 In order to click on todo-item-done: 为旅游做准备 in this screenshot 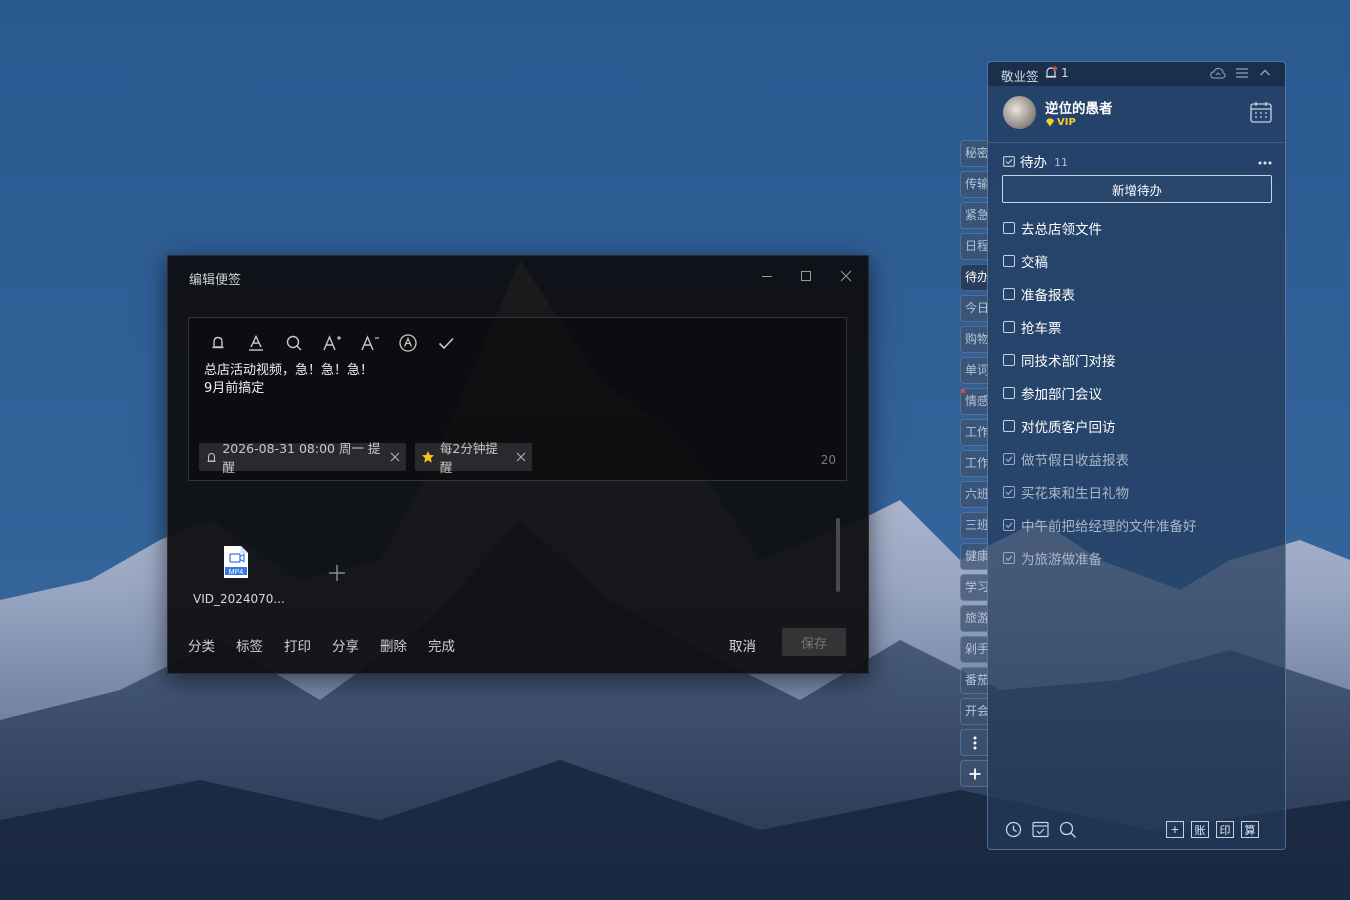, I will do `click(1052, 558)`.